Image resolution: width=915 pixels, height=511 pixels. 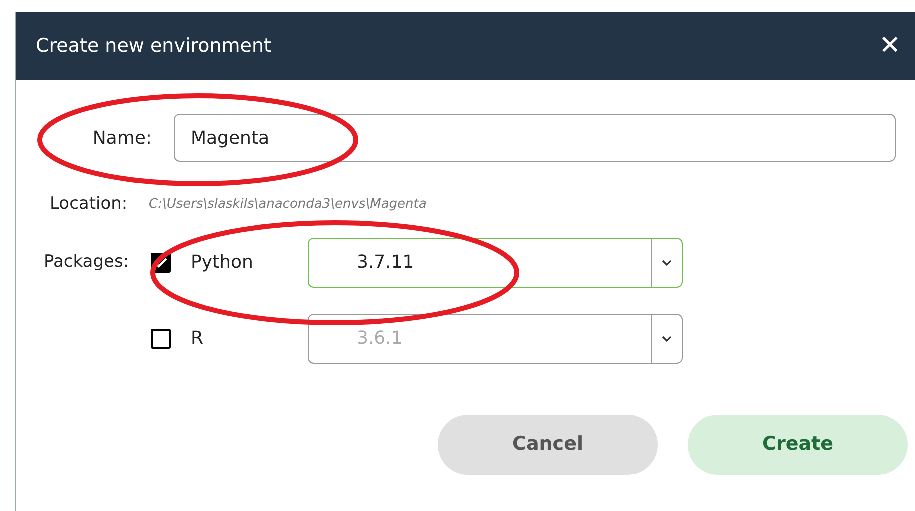 What do you see at coordinates (495, 263) in the screenshot?
I see `version-dropdown: 3.7.11` at bounding box center [495, 263].